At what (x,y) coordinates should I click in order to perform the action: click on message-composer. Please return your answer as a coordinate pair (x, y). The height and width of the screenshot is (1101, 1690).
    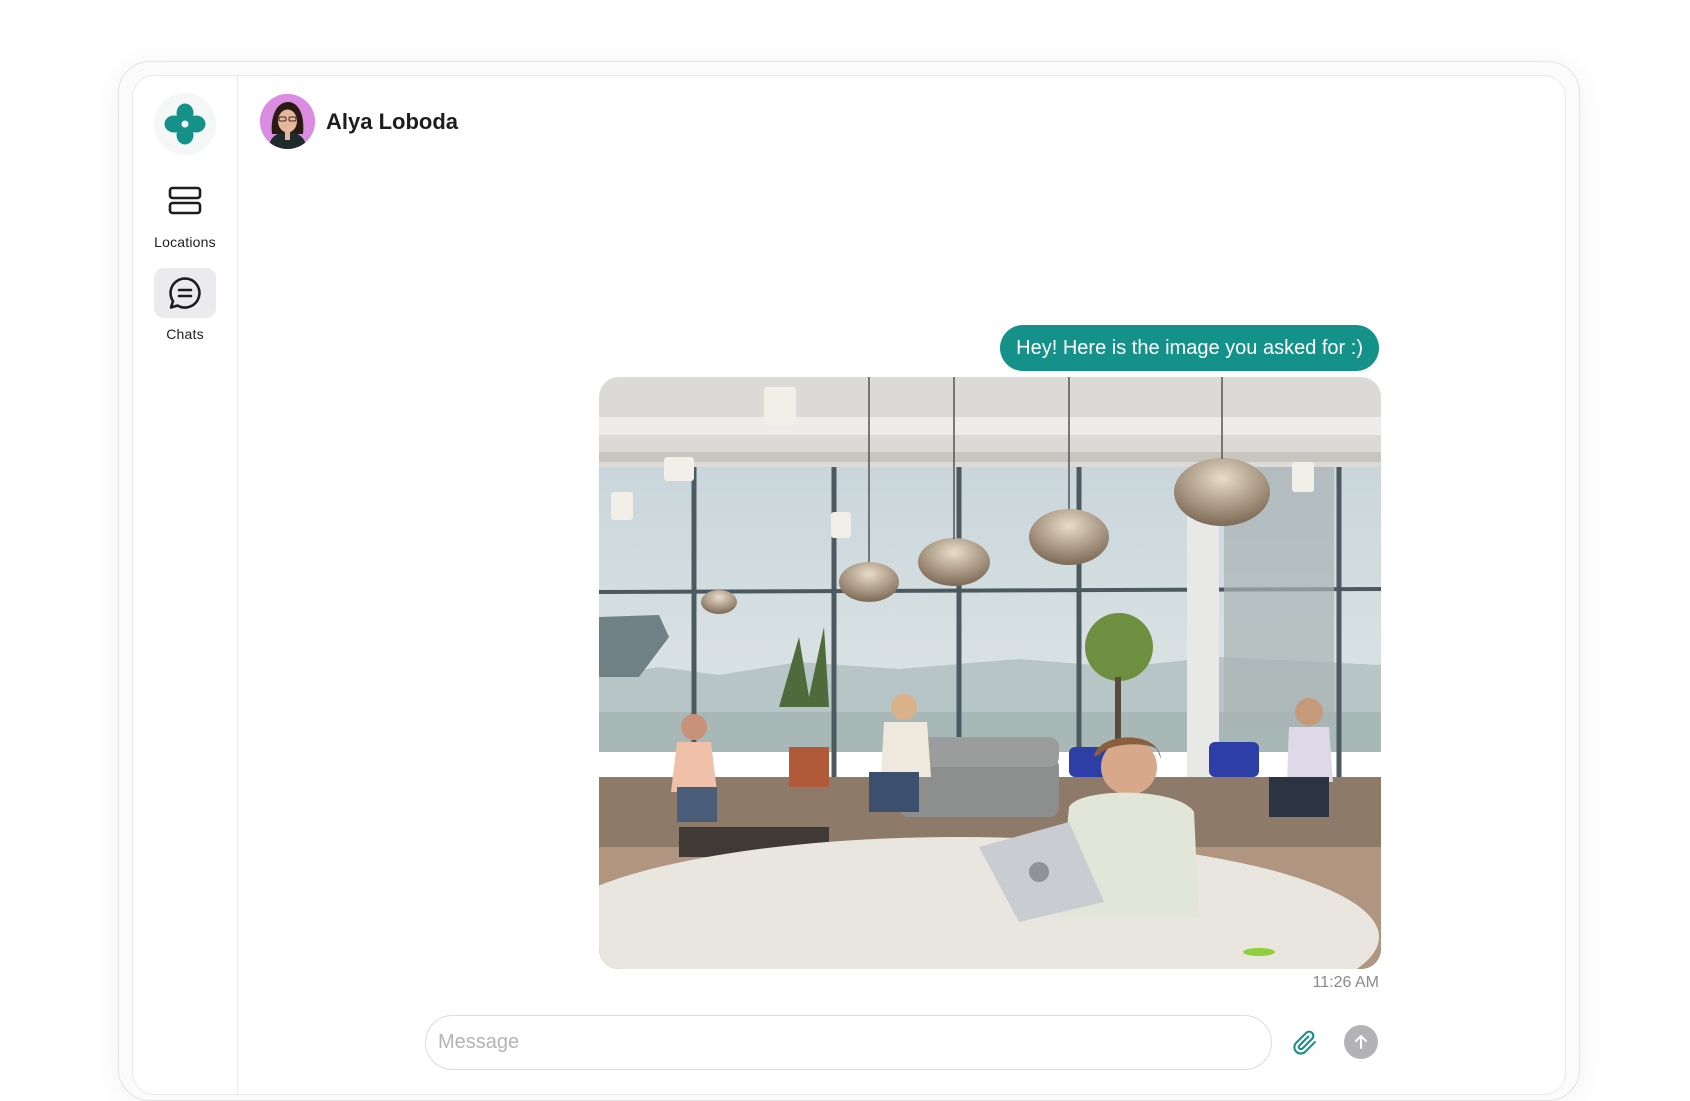
    Looking at the image, I should click on (848, 1042).